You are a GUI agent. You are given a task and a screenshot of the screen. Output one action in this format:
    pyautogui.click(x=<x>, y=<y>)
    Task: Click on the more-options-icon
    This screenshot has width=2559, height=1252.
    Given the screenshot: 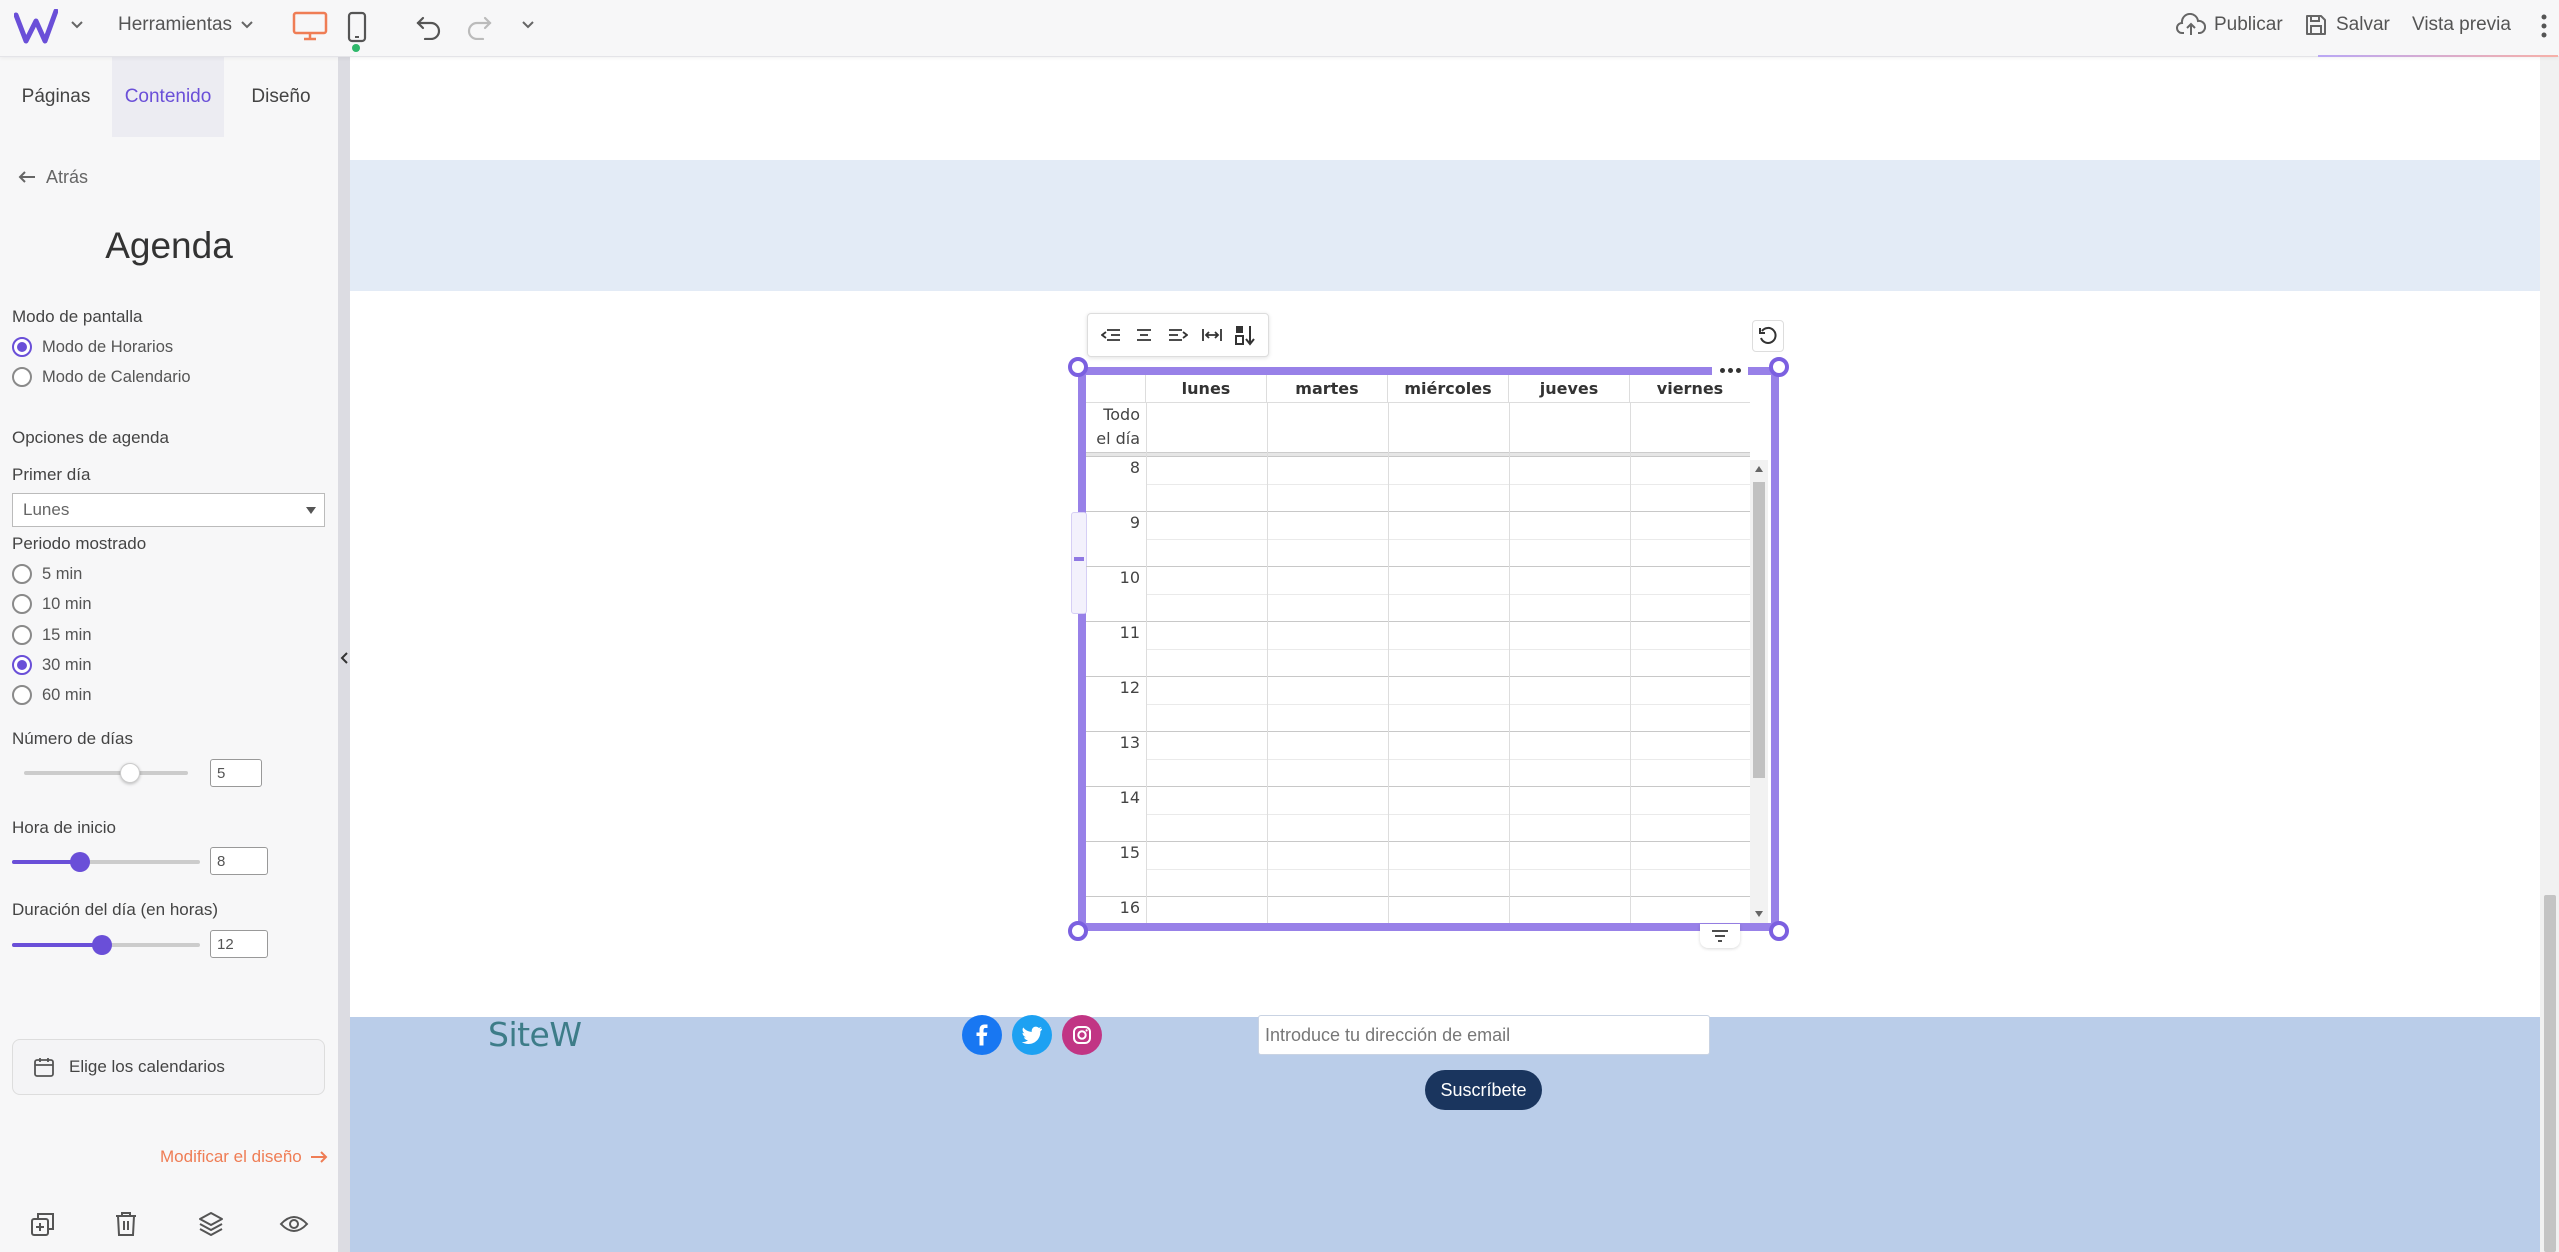 What is the action you would take?
    pyautogui.click(x=2544, y=26)
    